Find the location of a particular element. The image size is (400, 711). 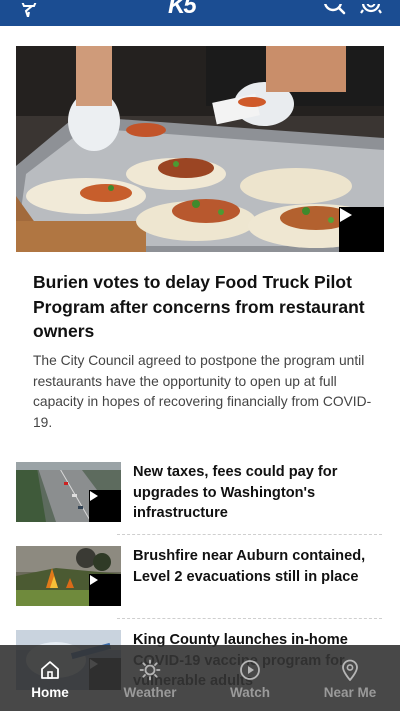

favorites-button is located at coordinates (29, 10).